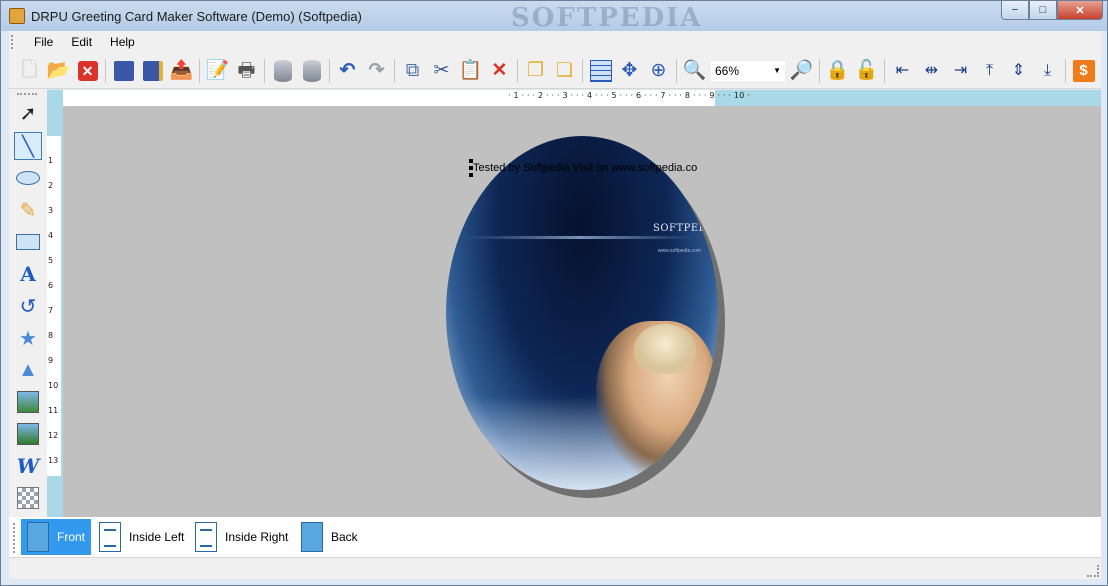 This screenshot has height=586, width=1108. What do you see at coordinates (555, 537) in the screenshot?
I see `page-tabs-bar: Front Inside Left Inside Right Back` at bounding box center [555, 537].